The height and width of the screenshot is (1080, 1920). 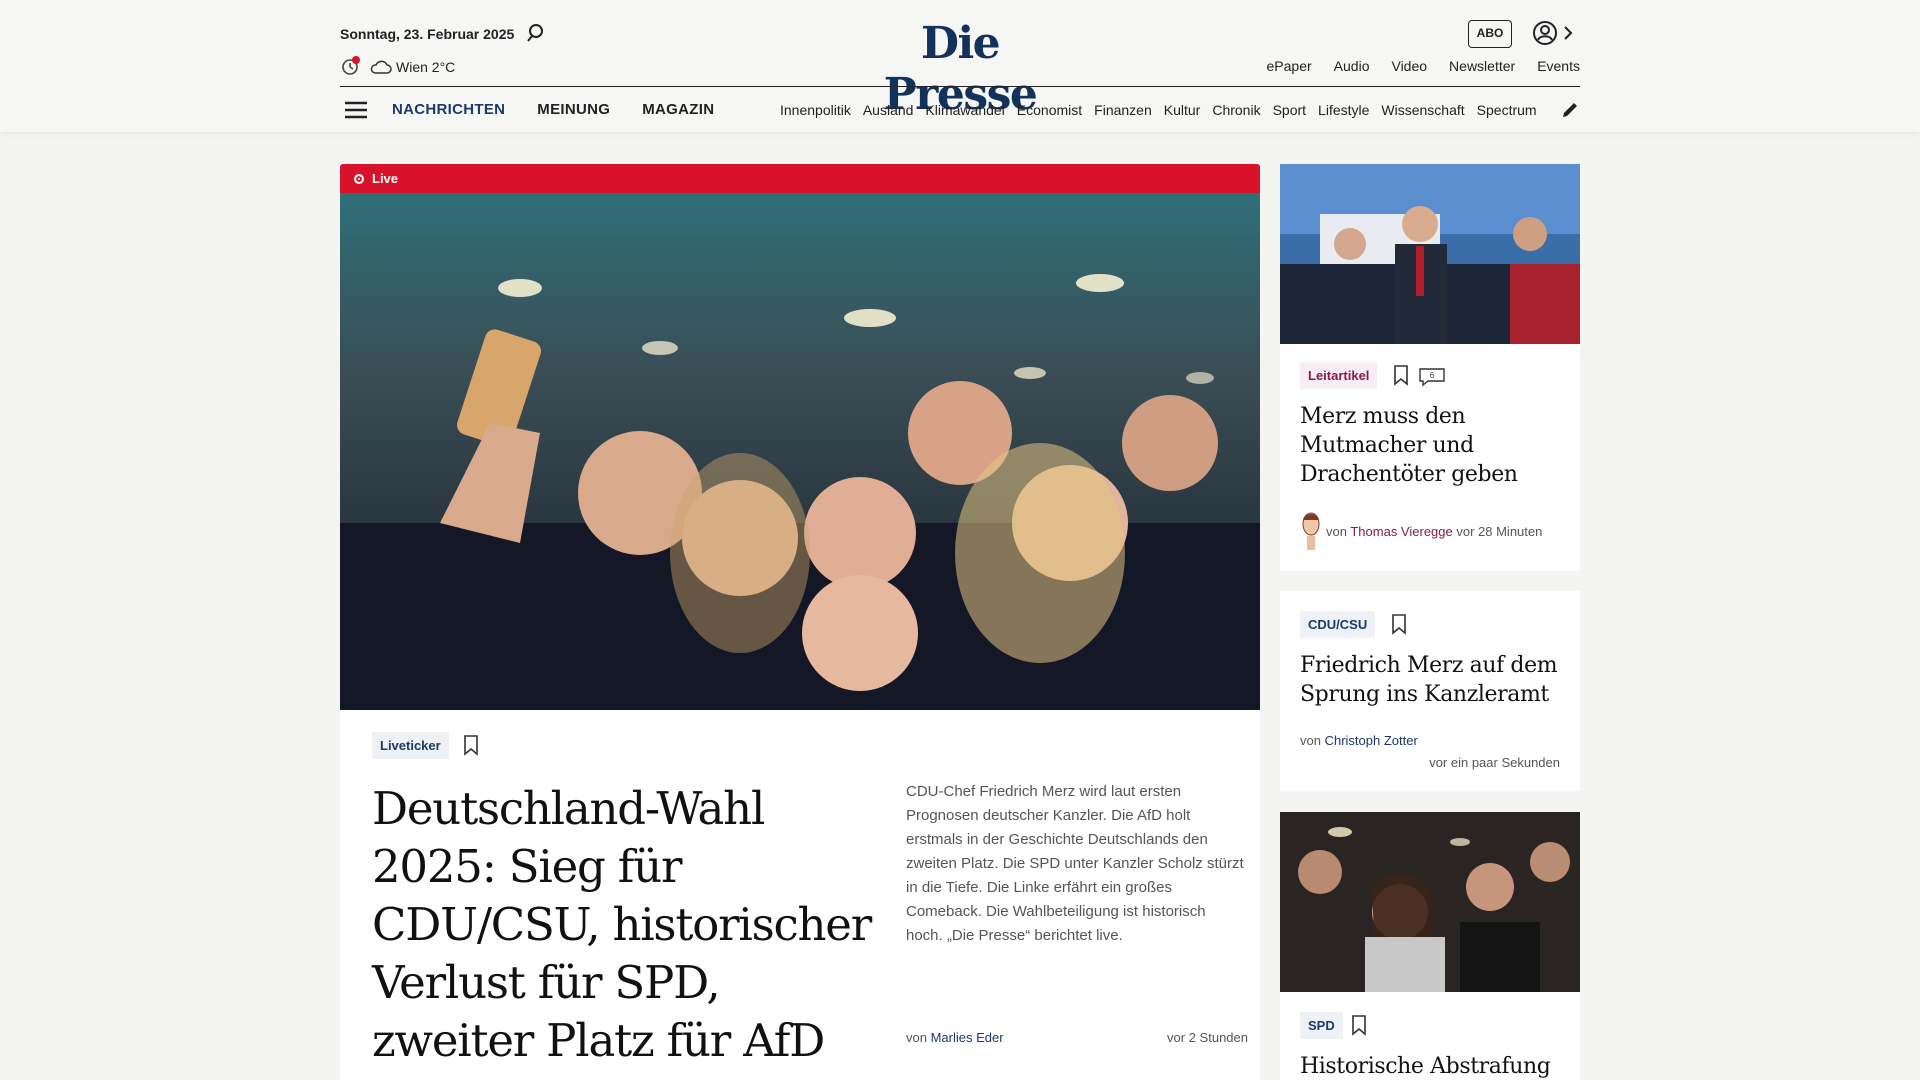 I want to click on author-link: Marlies Eder, so click(x=967, y=1037).